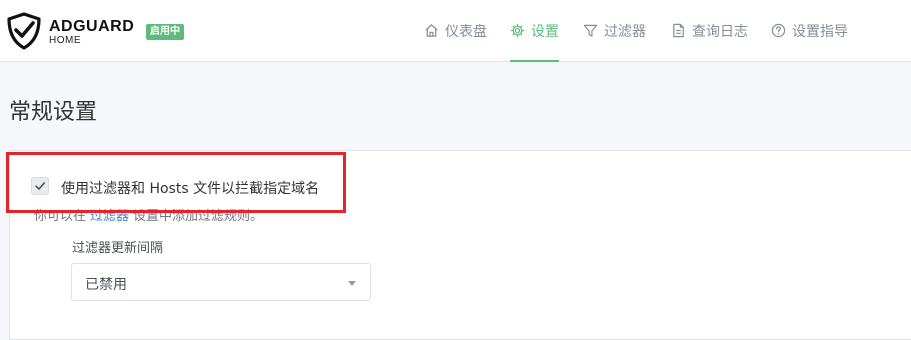 Image resolution: width=911 pixels, height=340 pixels. What do you see at coordinates (590, 30) in the screenshot?
I see `filter-icon` at bounding box center [590, 30].